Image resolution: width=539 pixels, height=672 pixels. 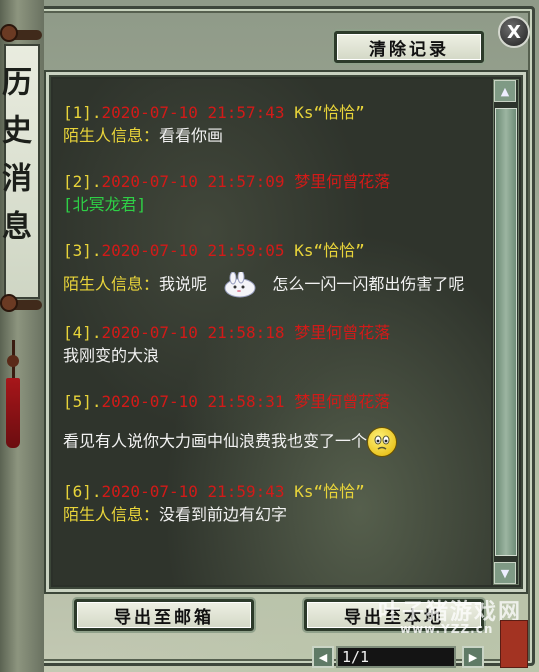 I want to click on side-banner: 历史消息, so click(x=22, y=336).